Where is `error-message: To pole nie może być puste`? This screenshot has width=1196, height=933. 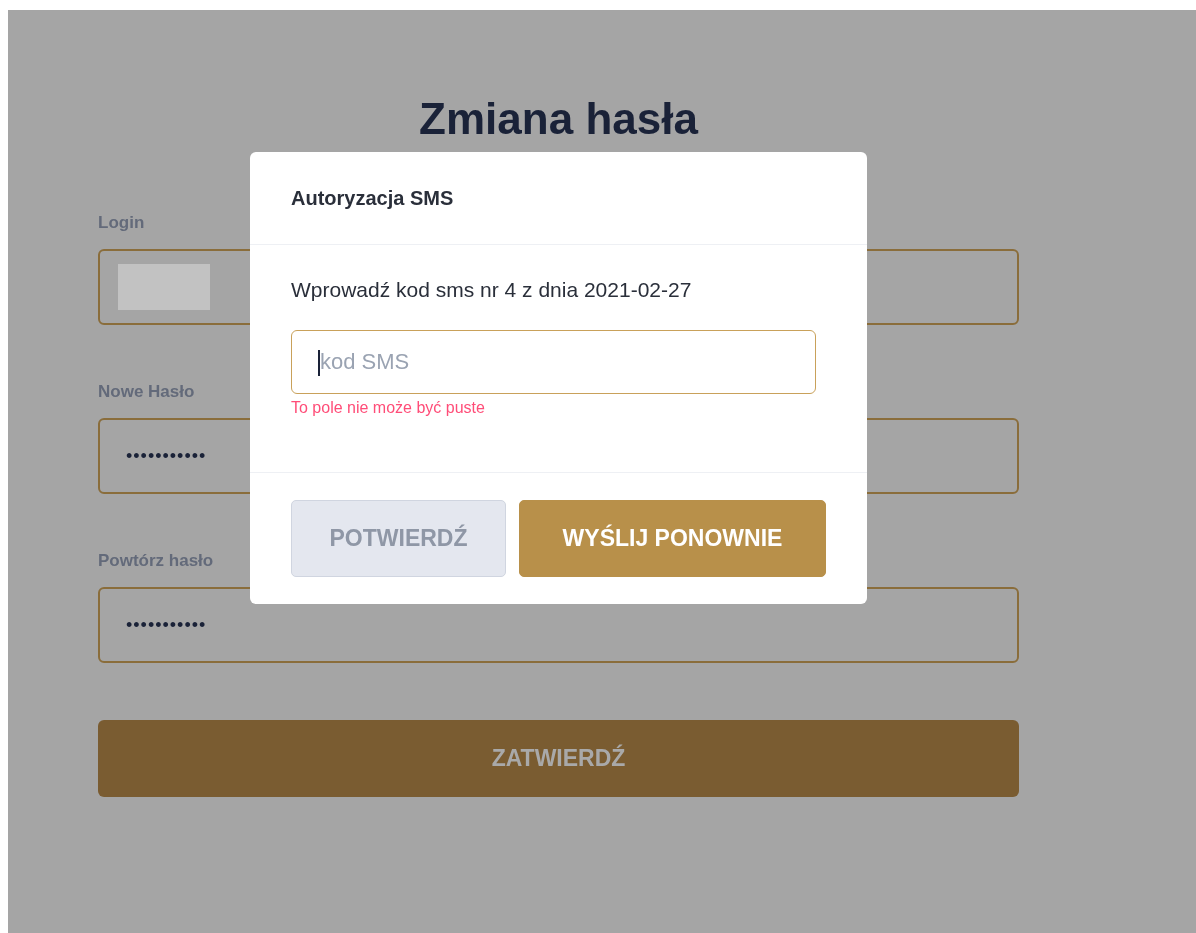 error-message: To pole nie może być puste is located at coordinates (388, 407).